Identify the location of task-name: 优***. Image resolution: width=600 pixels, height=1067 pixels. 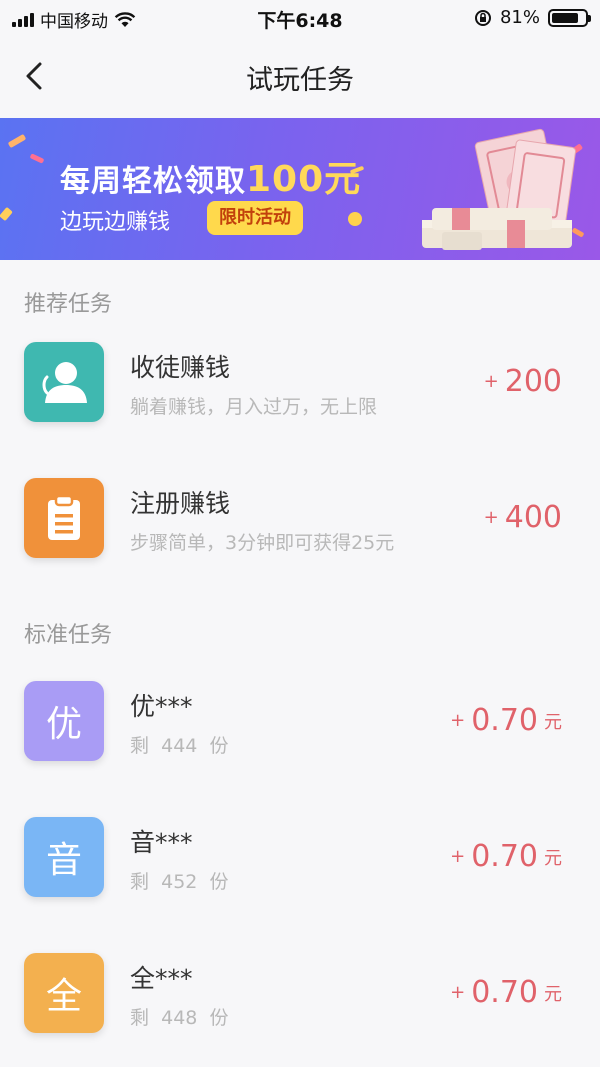
(161, 706).